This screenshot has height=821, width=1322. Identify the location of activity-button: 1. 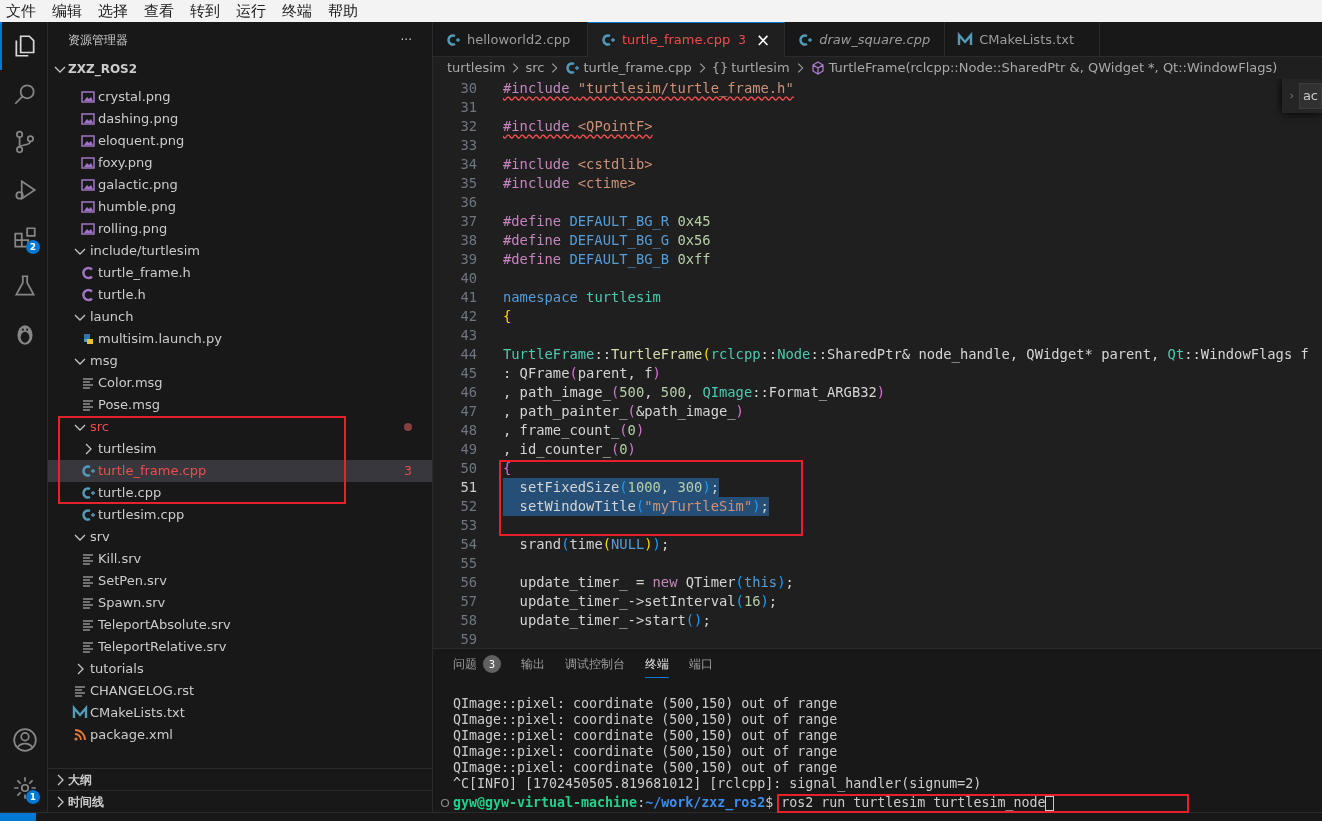
(24, 788).